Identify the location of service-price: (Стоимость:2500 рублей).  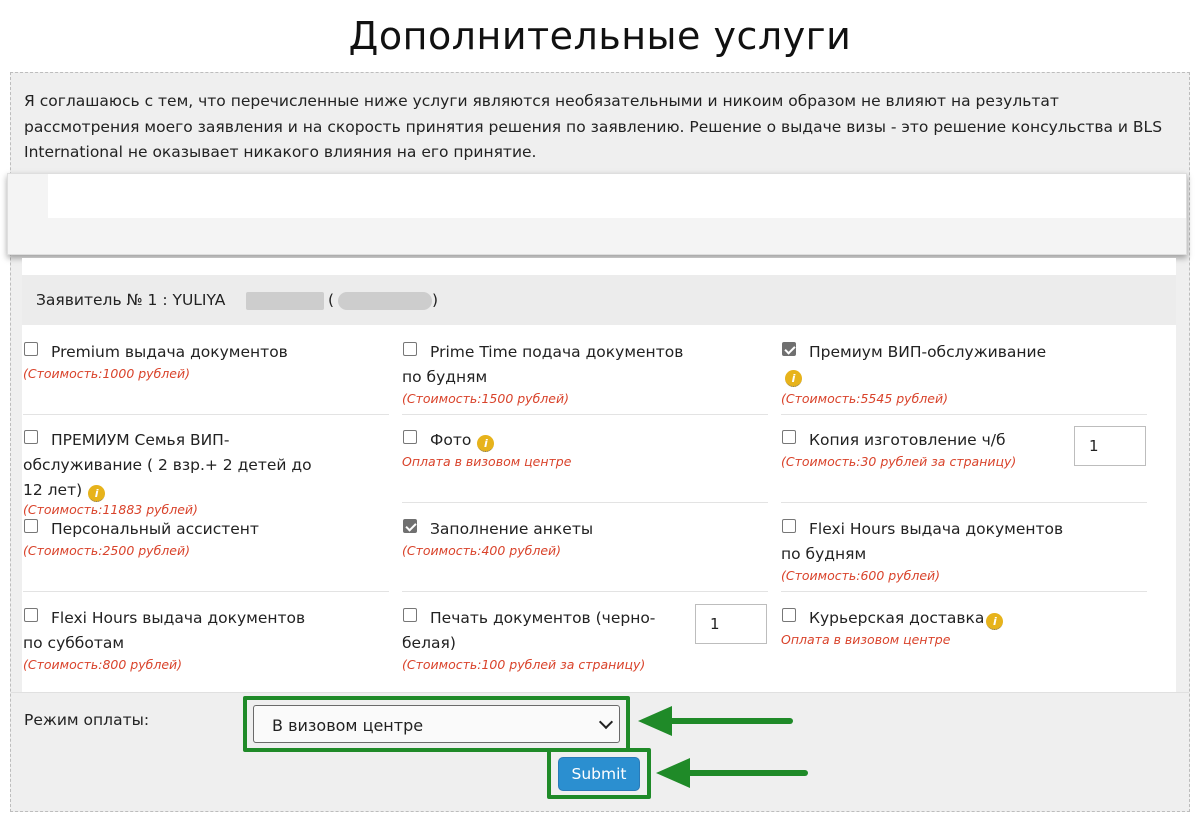
(106, 550).